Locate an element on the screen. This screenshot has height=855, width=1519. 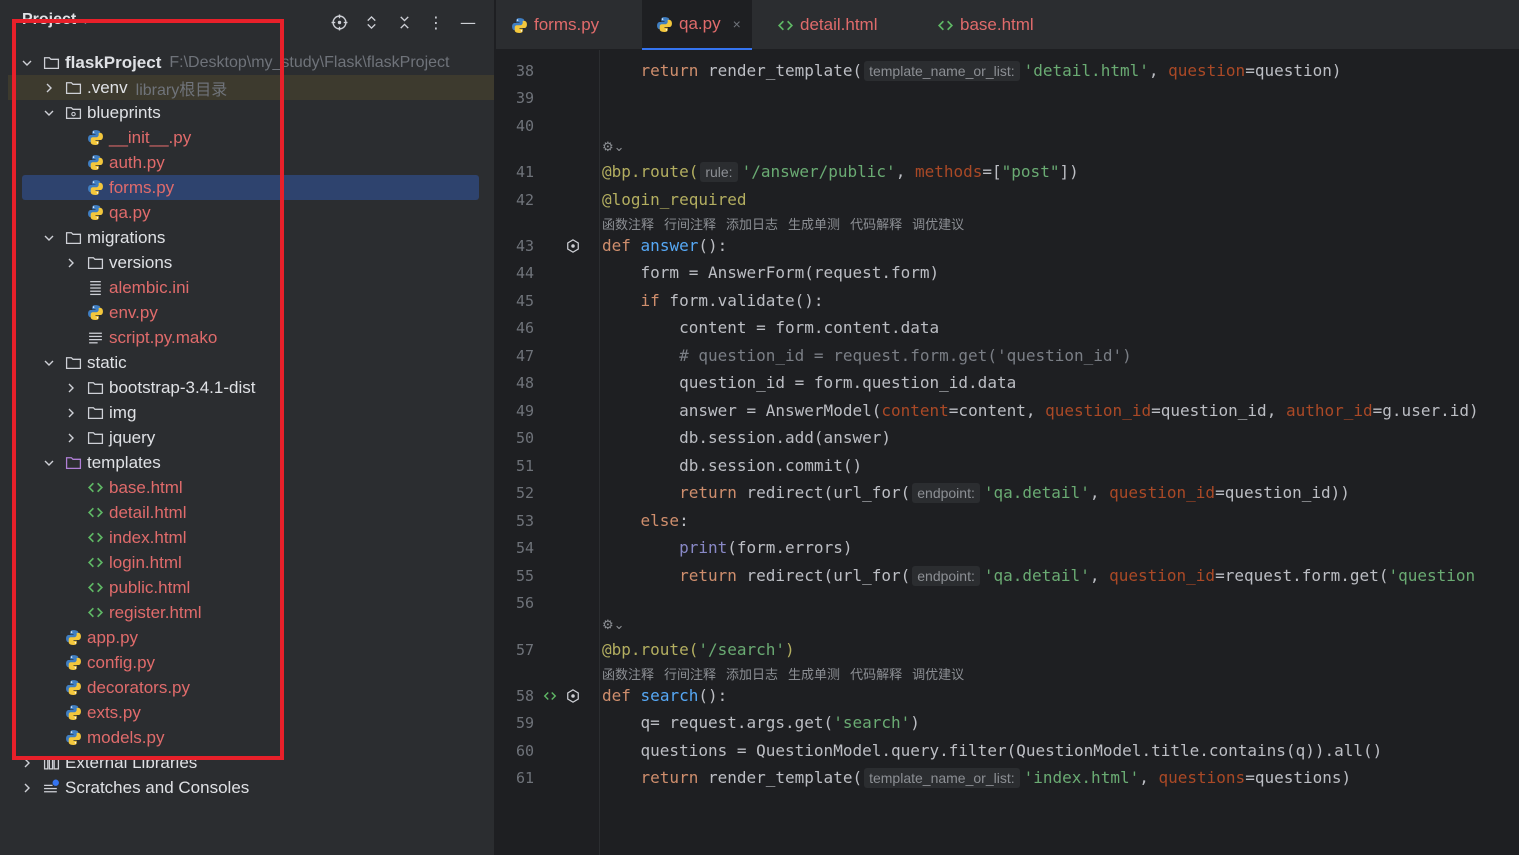
html-file-icon is located at coordinates (95, 488).